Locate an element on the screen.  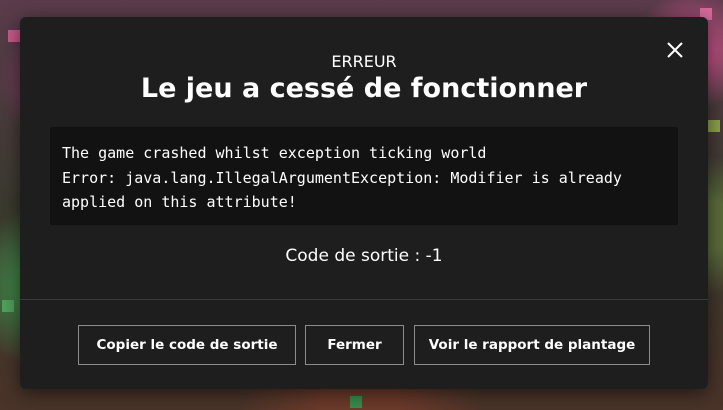
exit-code-label: Code de sortie : -1 is located at coordinates (364, 256).